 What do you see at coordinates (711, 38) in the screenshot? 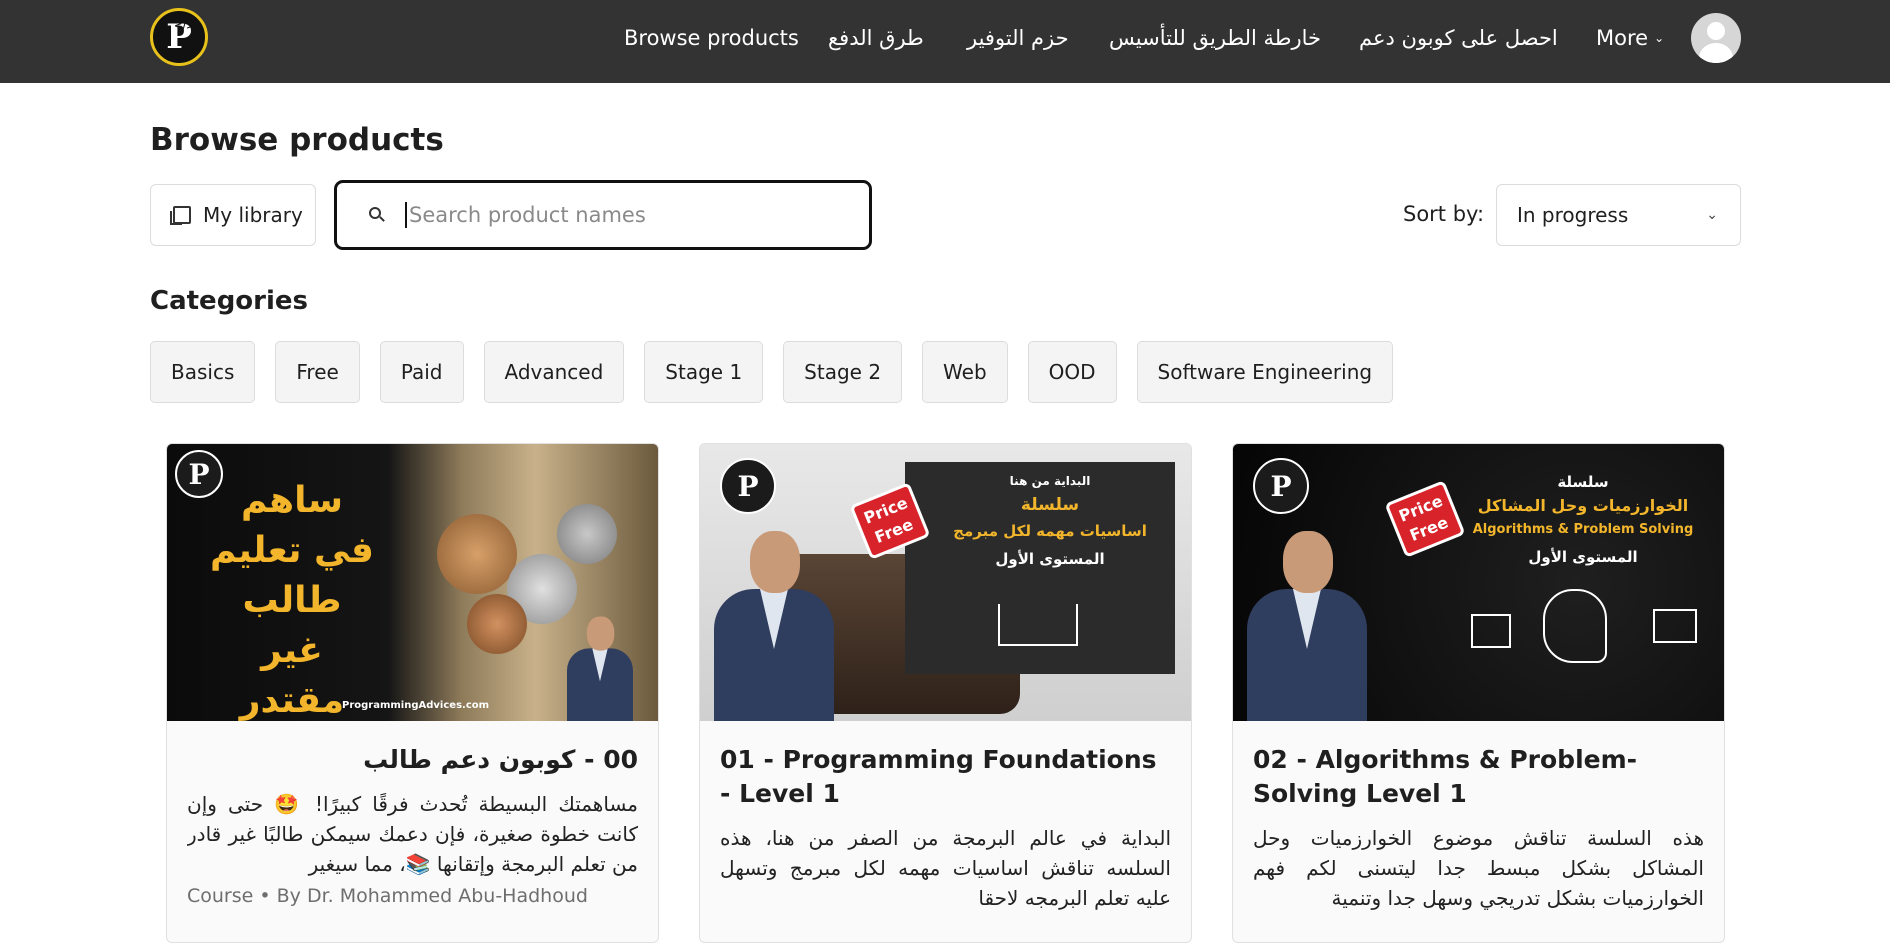
I see `nav-browse-products: Browse products` at bounding box center [711, 38].